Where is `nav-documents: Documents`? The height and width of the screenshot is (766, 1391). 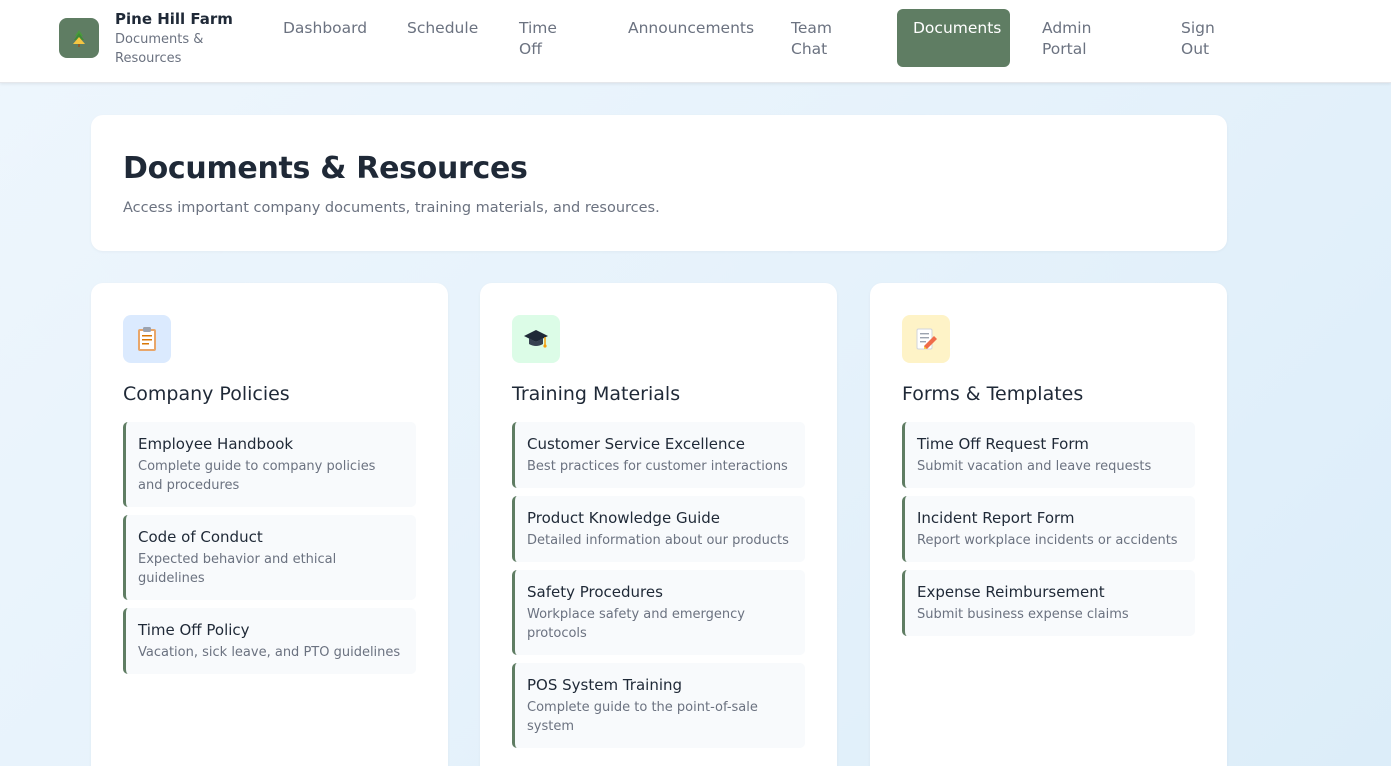 nav-documents: Documents is located at coordinates (953, 38).